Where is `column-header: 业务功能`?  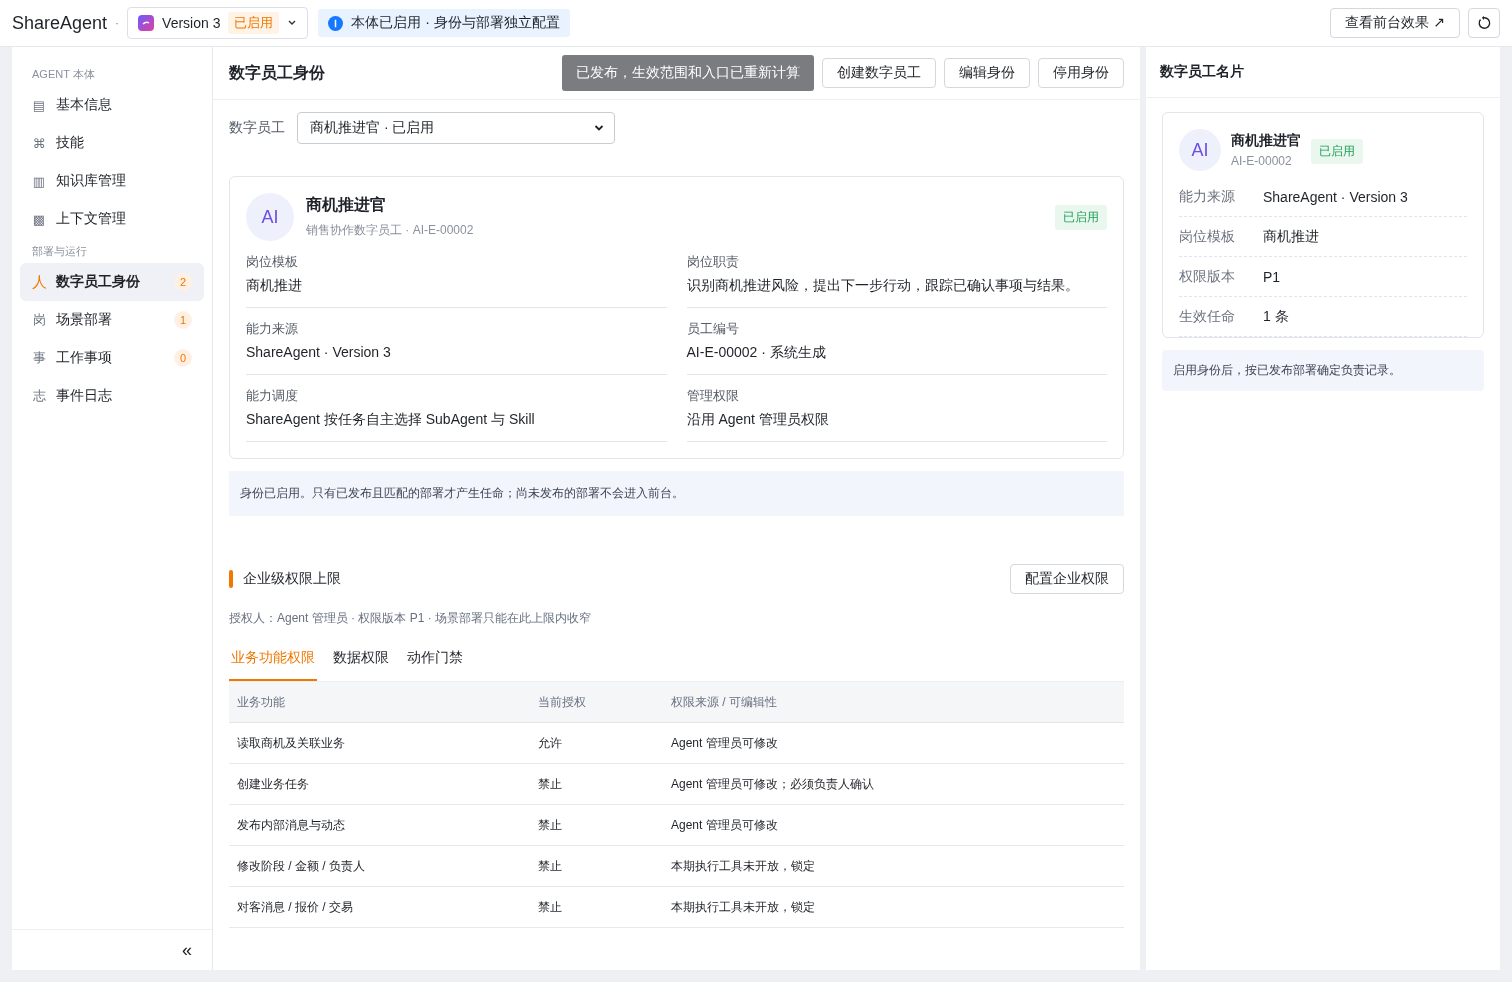
column-header: 业务功能 is located at coordinates (379, 702).